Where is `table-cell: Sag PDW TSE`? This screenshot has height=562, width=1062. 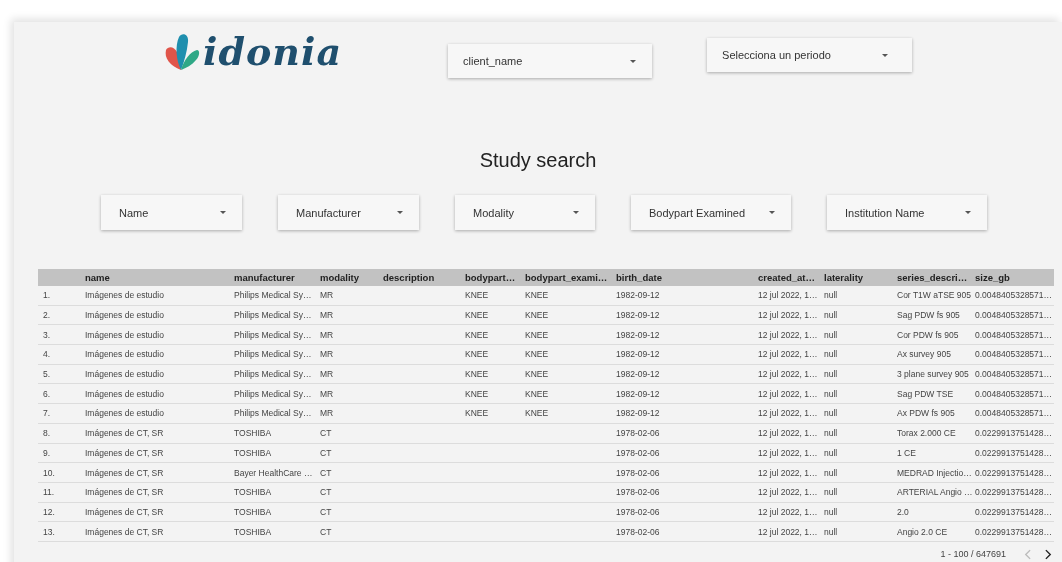 table-cell: Sag PDW TSE is located at coordinates (925, 393).